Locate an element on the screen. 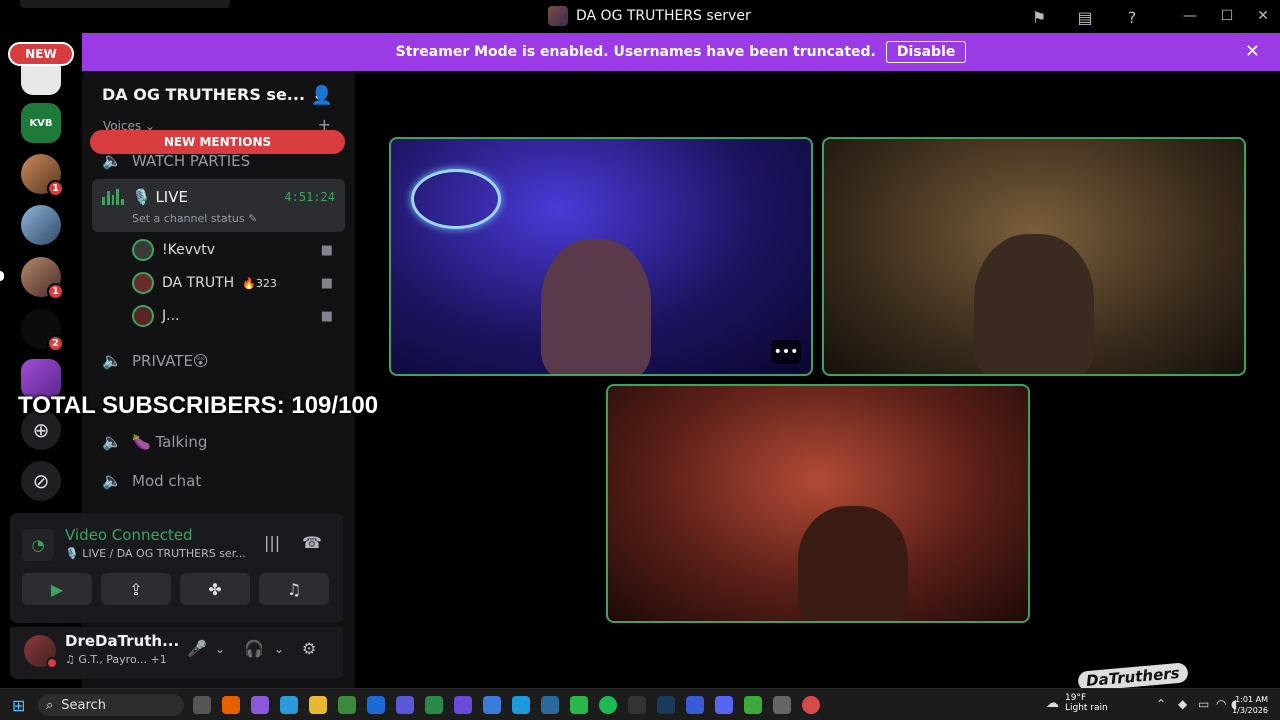 Image resolution: width=1280 pixels, height=720 pixels. epic-games-icon is located at coordinates (637, 705).